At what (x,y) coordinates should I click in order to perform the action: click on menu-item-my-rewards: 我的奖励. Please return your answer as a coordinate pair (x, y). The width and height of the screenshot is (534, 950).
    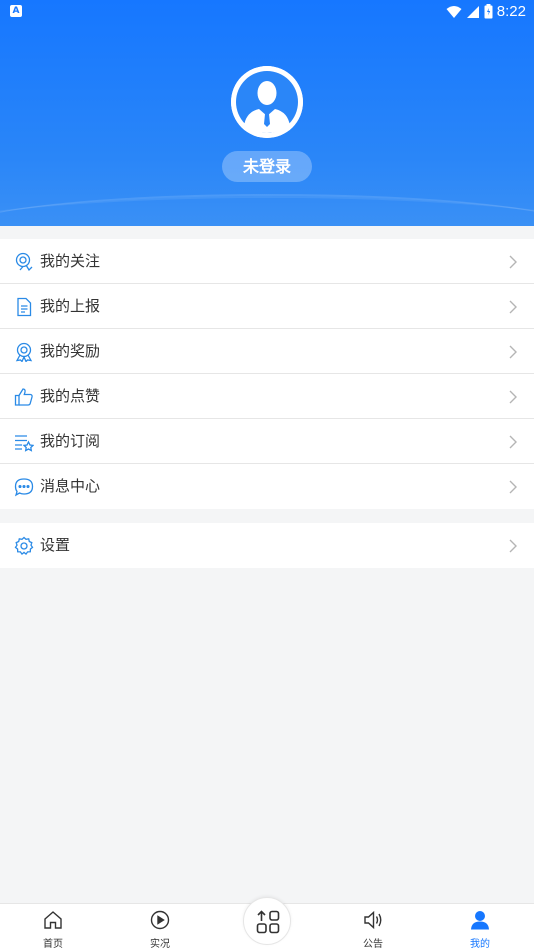
    Looking at the image, I should click on (267, 351).